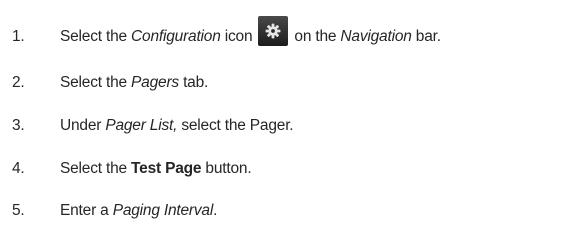 The image size is (571, 244). I want to click on step-number: 1., so click(18, 36).